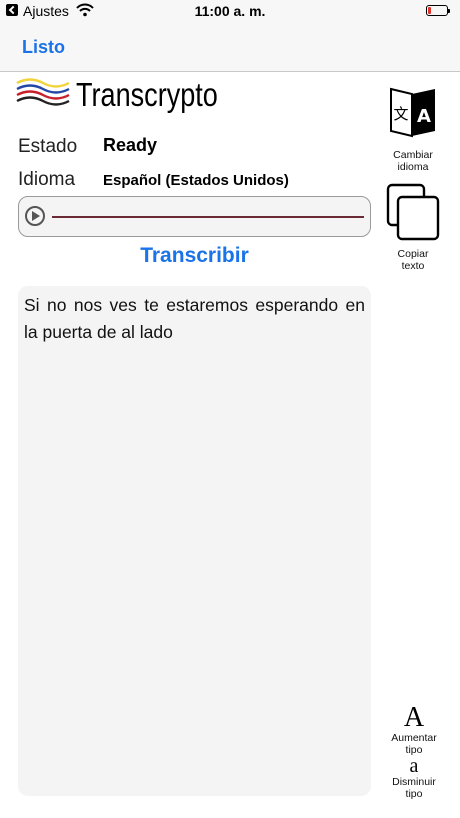 This screenshot has width=460, height=818. What do you see at coordinates (130, 145) in the screenshot?
I see `status-value: Ready` at bounding box center [130, 145].